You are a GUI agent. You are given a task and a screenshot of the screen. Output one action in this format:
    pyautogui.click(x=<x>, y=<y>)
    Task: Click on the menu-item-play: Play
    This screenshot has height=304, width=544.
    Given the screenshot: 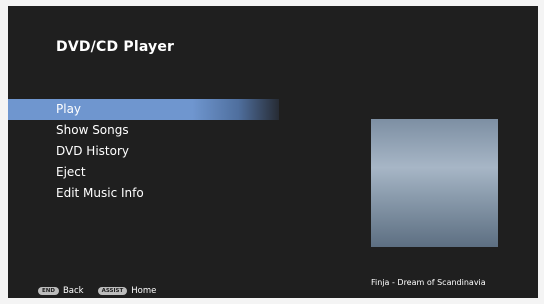 What is the action you would take?
    pyautogui.click(x=143, y=109)
    